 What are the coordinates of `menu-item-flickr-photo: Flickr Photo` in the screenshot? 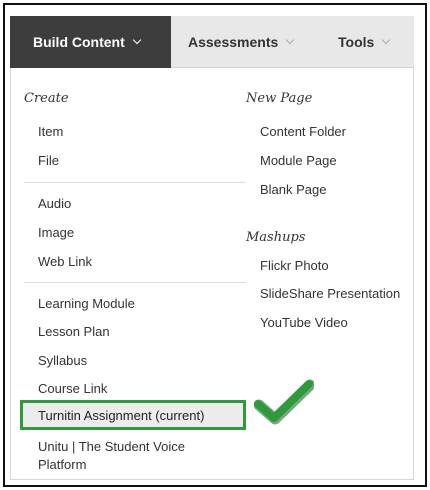 It's located at (294, 265).